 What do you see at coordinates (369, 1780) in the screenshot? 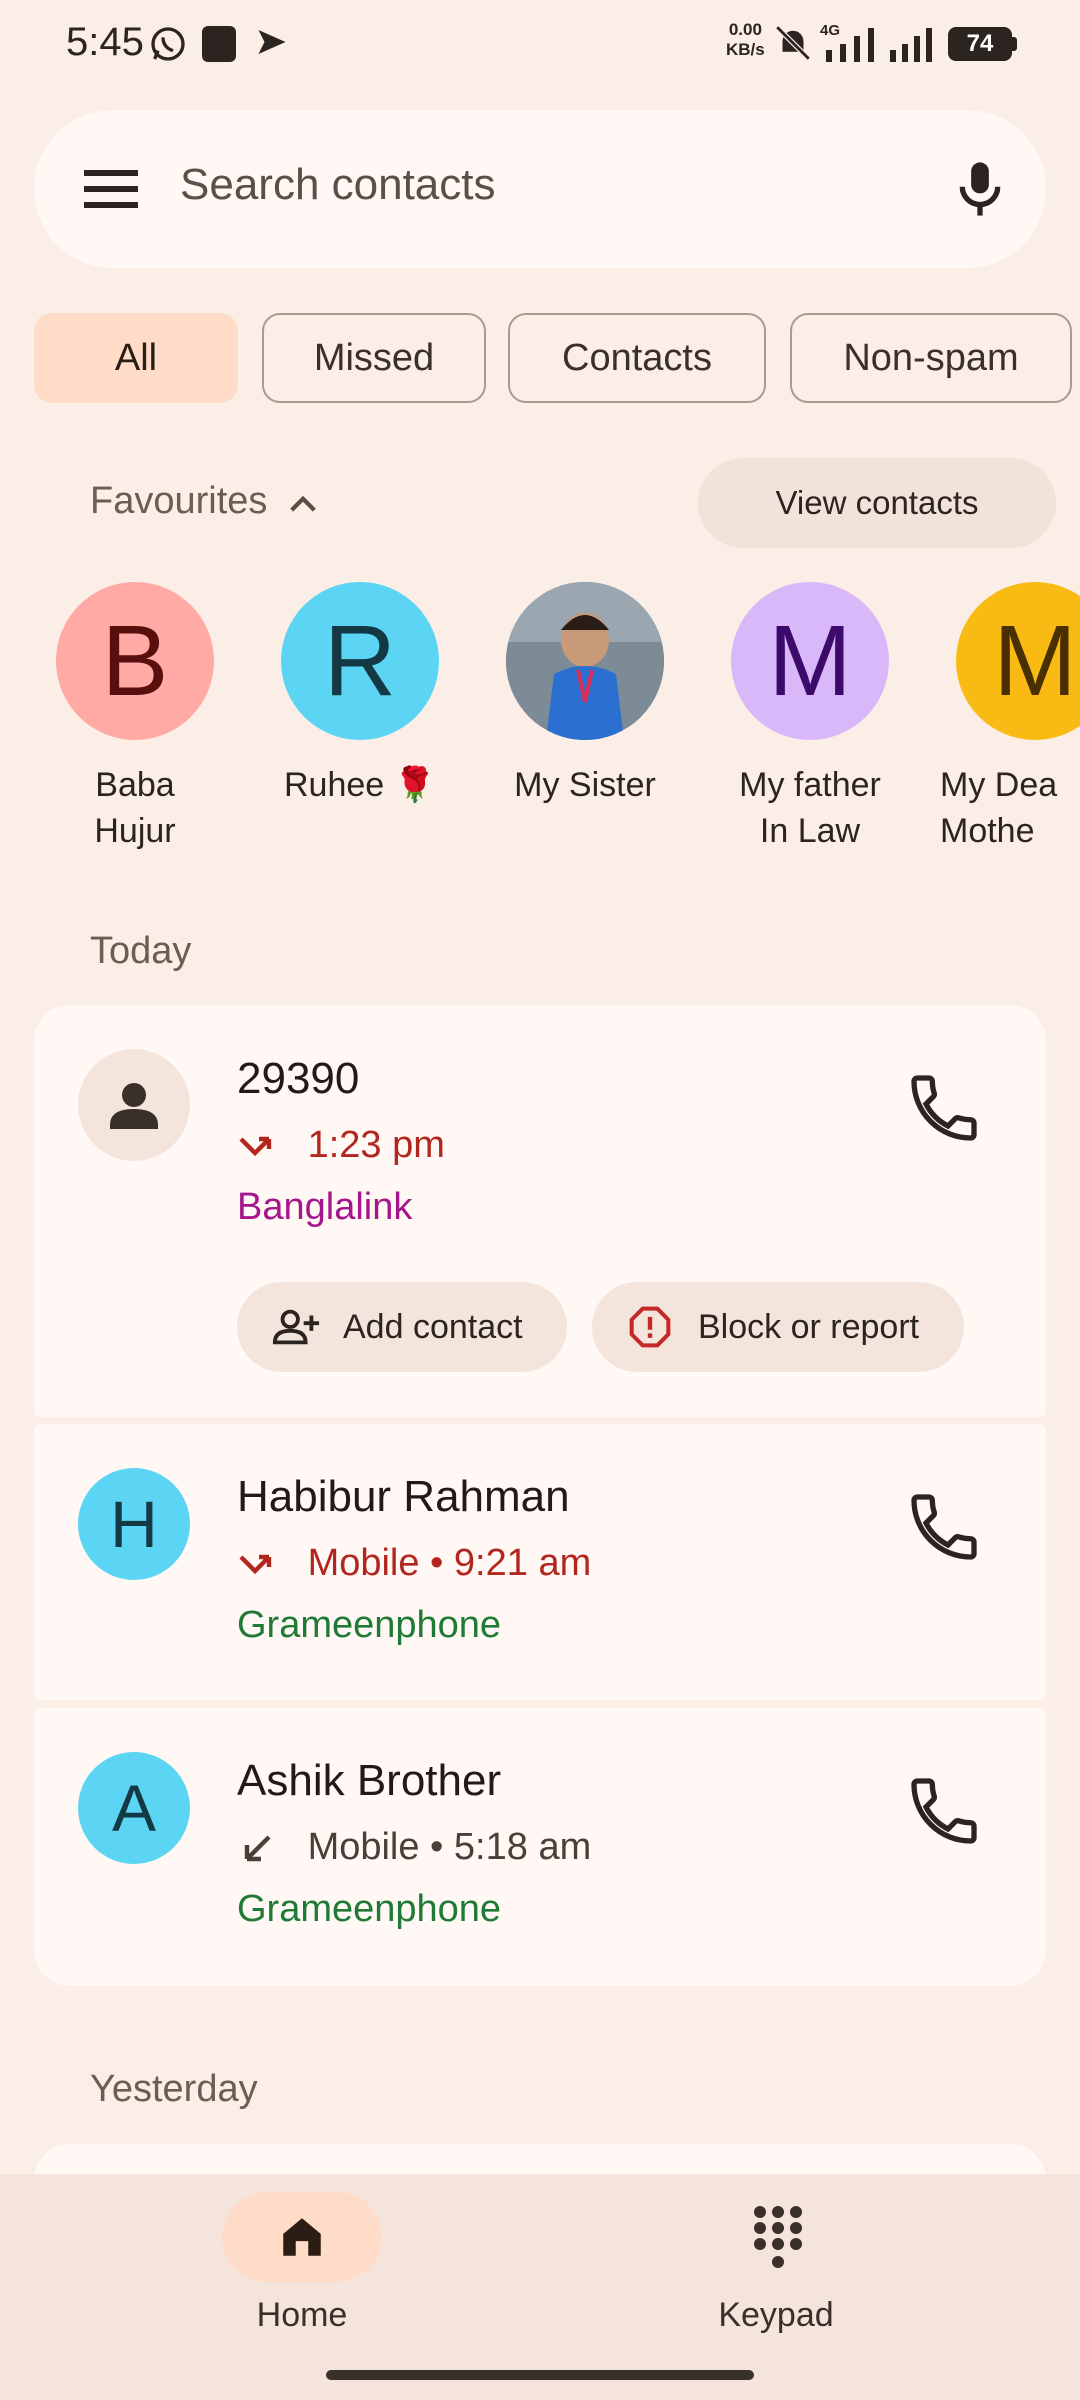
I see `caller-name: Ashik Brother` at bounding box center [369, 1780].